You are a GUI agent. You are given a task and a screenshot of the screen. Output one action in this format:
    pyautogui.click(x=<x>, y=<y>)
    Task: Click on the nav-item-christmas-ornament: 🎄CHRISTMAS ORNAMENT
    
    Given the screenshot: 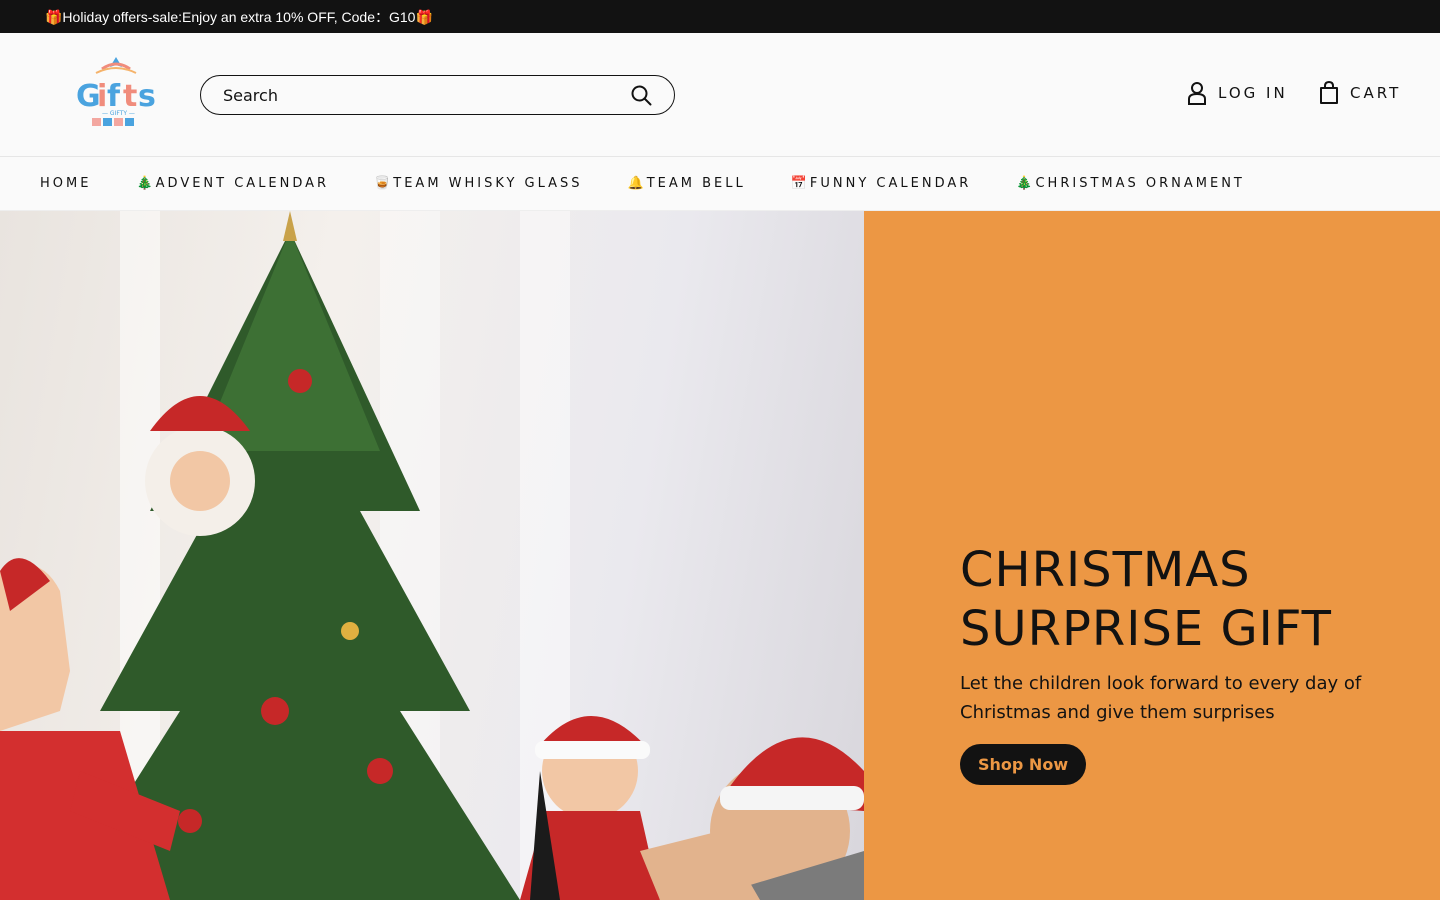 What is the action you would take?
    pyautogui.click(x=1130, y=183)
    